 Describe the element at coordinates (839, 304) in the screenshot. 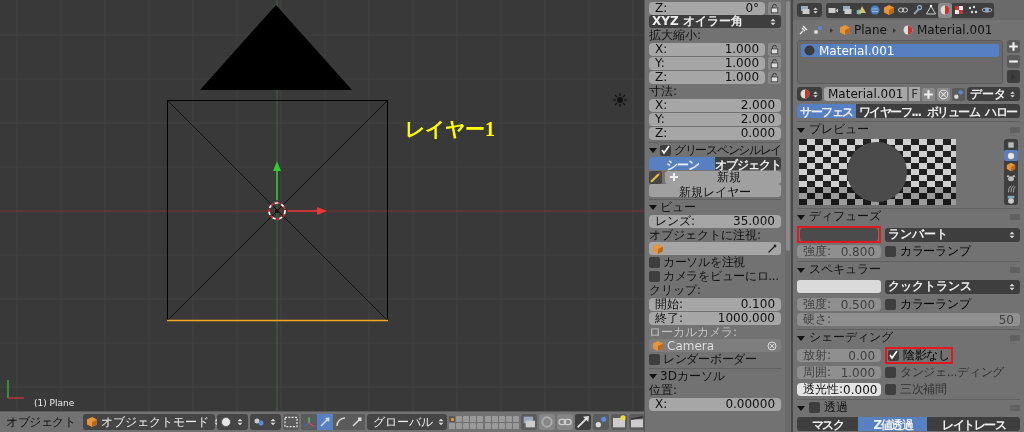

I see `number-field: 強度: 0.500` at that location.